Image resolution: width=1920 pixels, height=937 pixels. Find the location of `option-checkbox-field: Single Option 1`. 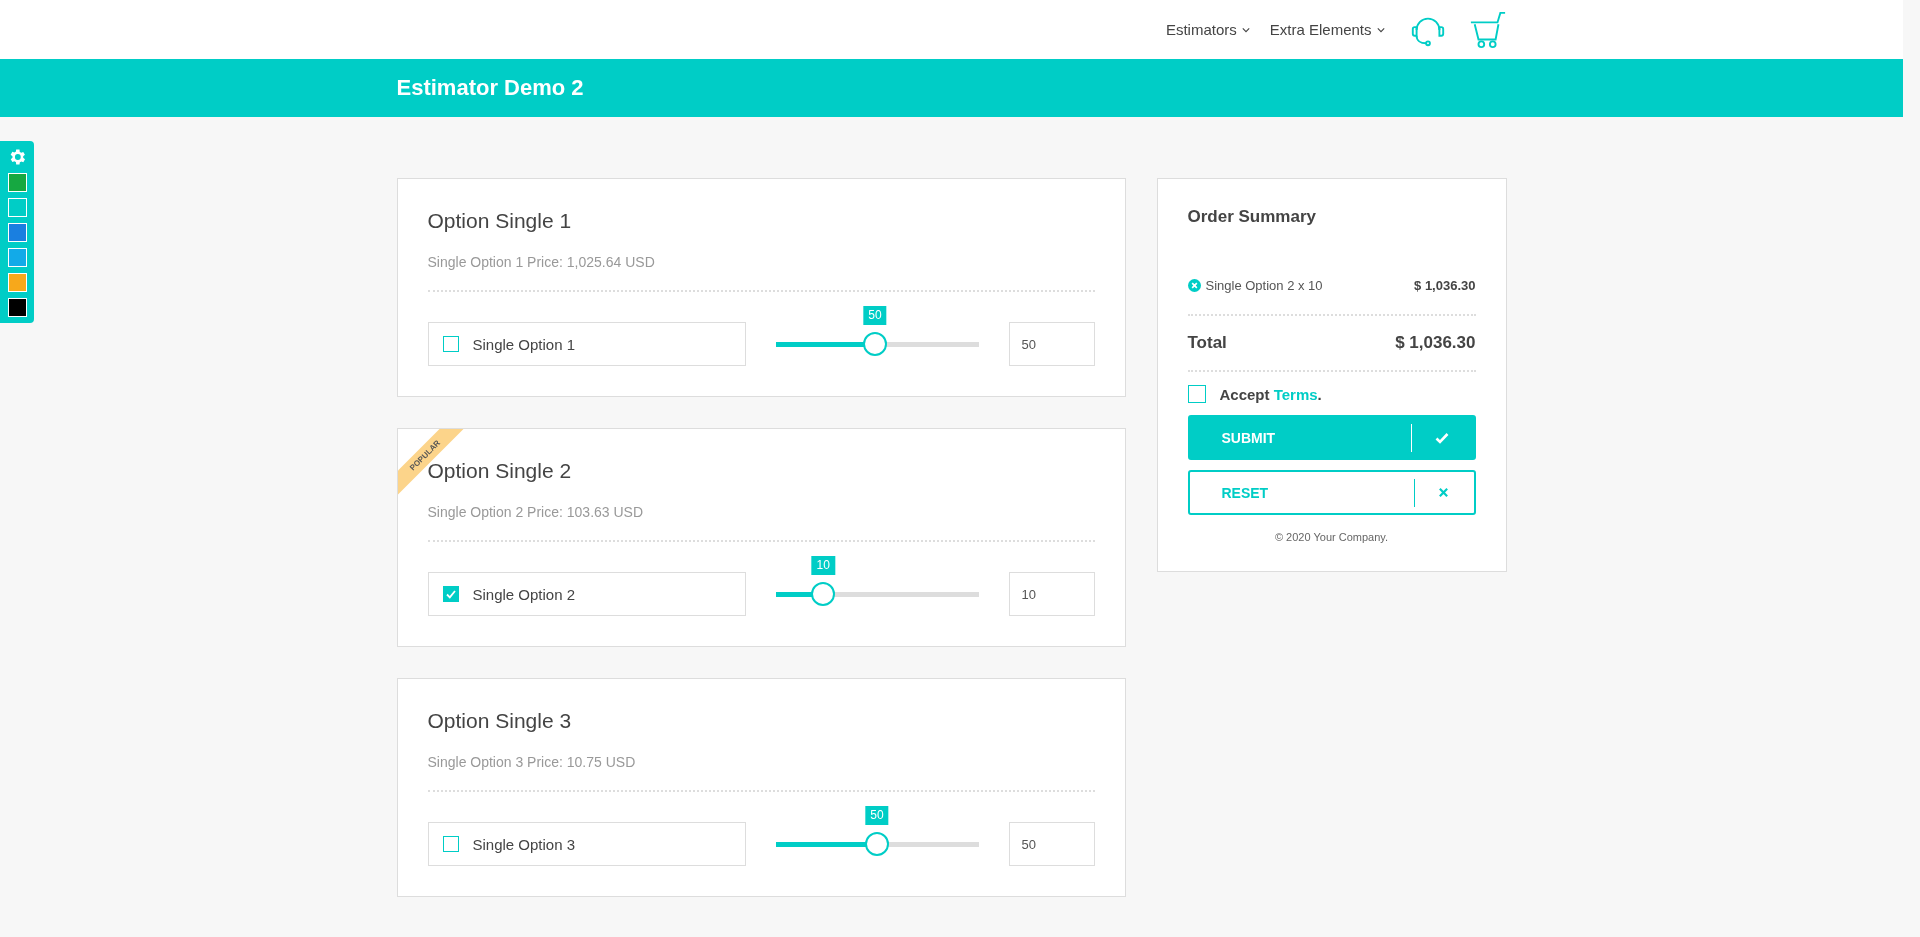

option-checkbox-field: Single Option 1 is located at coordinates (586, 344).